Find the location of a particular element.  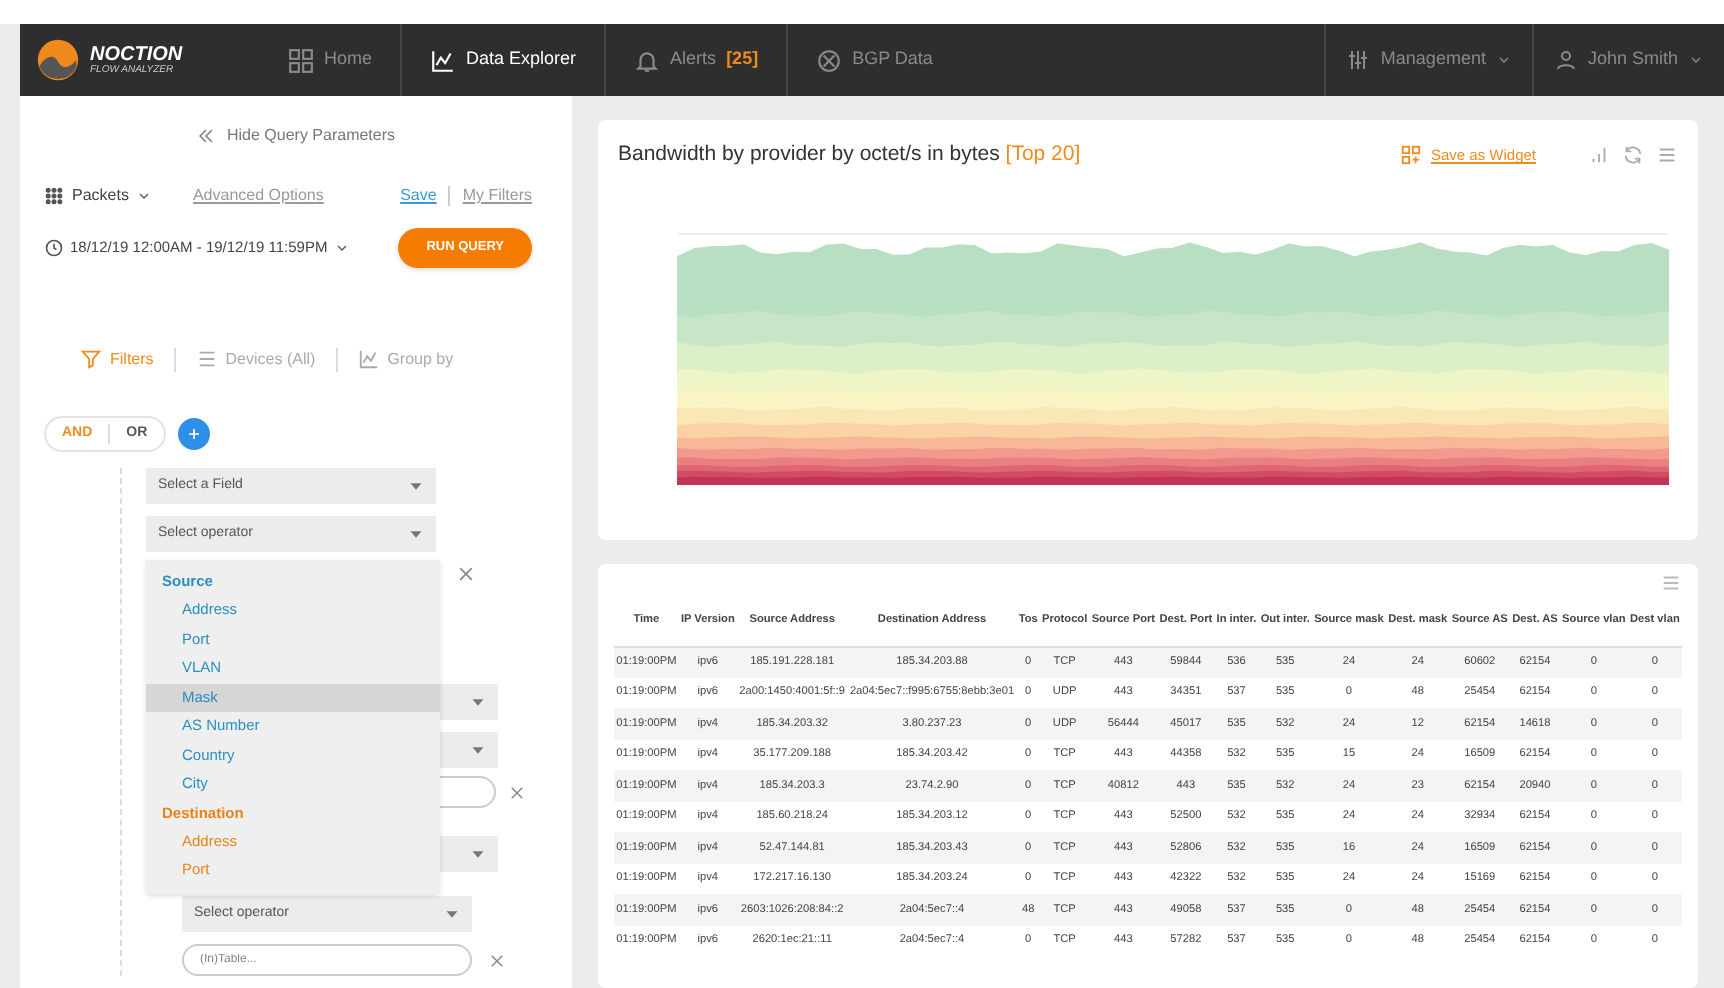

my-filters-link: My Filters is located at coordinates (497, 196).